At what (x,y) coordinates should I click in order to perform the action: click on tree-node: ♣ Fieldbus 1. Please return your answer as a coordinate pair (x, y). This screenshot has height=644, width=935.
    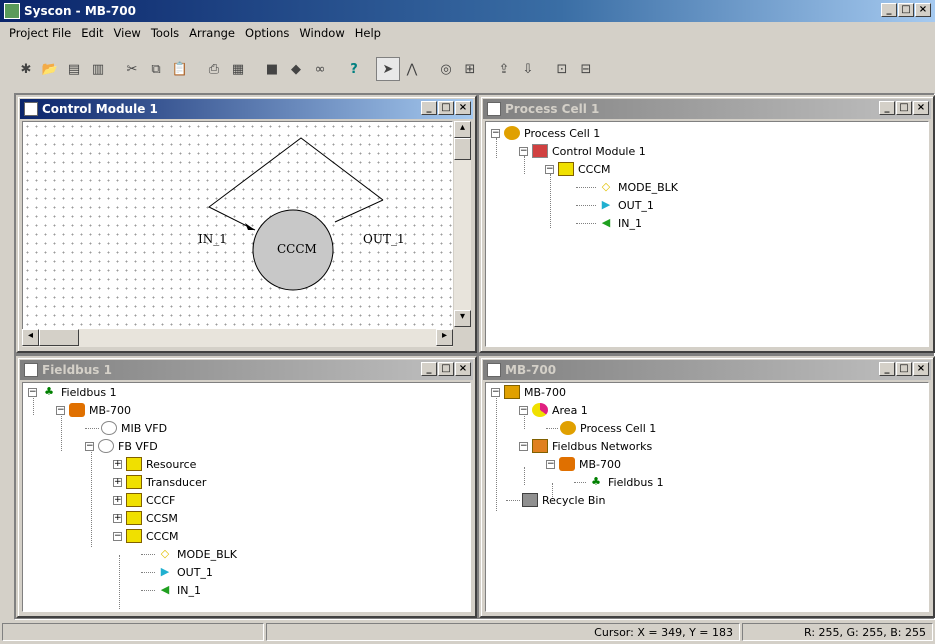
    Looking at the image, I should click on (619, 482).